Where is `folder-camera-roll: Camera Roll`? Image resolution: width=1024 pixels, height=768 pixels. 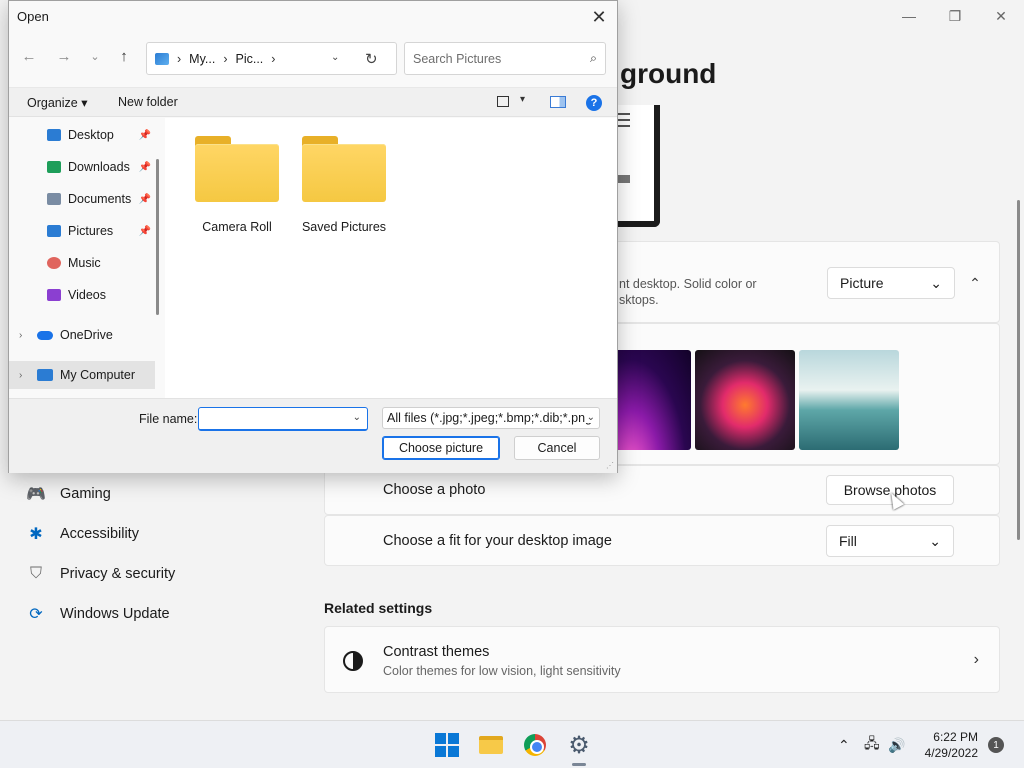 folder-camera-roll: Camera Roll is located at coordinates (237, 185).